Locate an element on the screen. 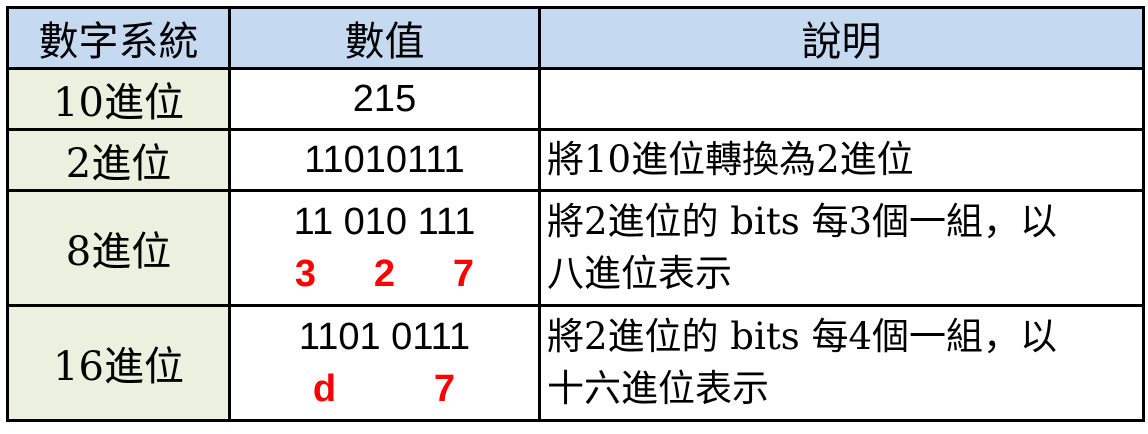  octal-digit: 7 is located at coordinates (463, 274).